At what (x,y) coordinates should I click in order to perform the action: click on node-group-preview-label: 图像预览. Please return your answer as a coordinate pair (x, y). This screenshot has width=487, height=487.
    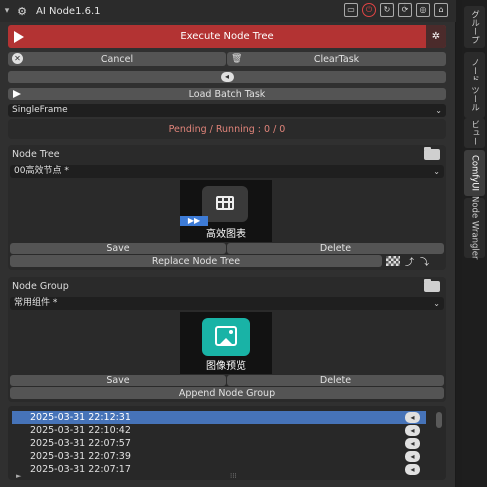
    Looking at the image, I should click on (226, 366).